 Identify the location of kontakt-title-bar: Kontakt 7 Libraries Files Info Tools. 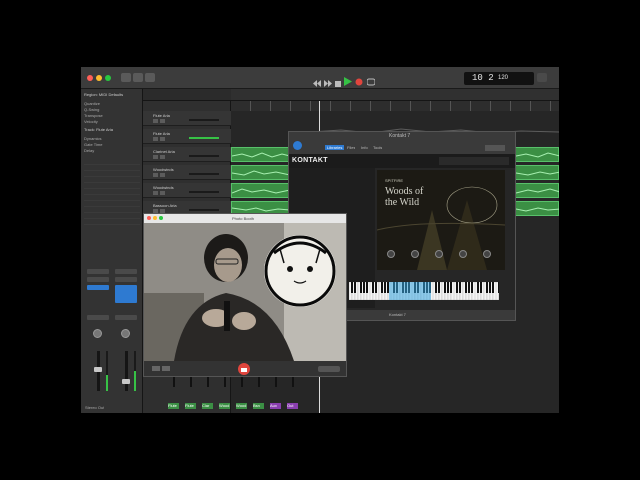
(402, 143).